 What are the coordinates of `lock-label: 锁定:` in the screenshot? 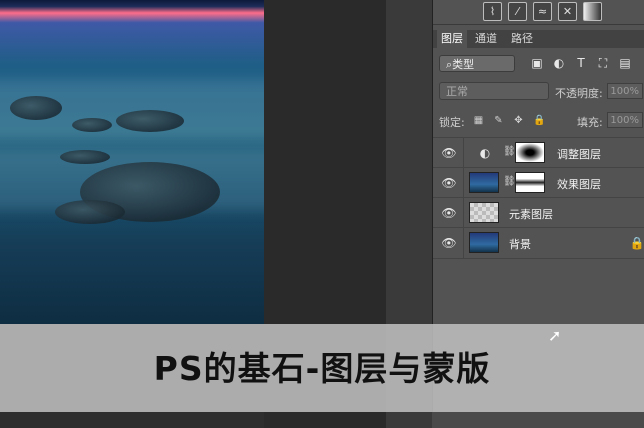 It's located at (452, 122).